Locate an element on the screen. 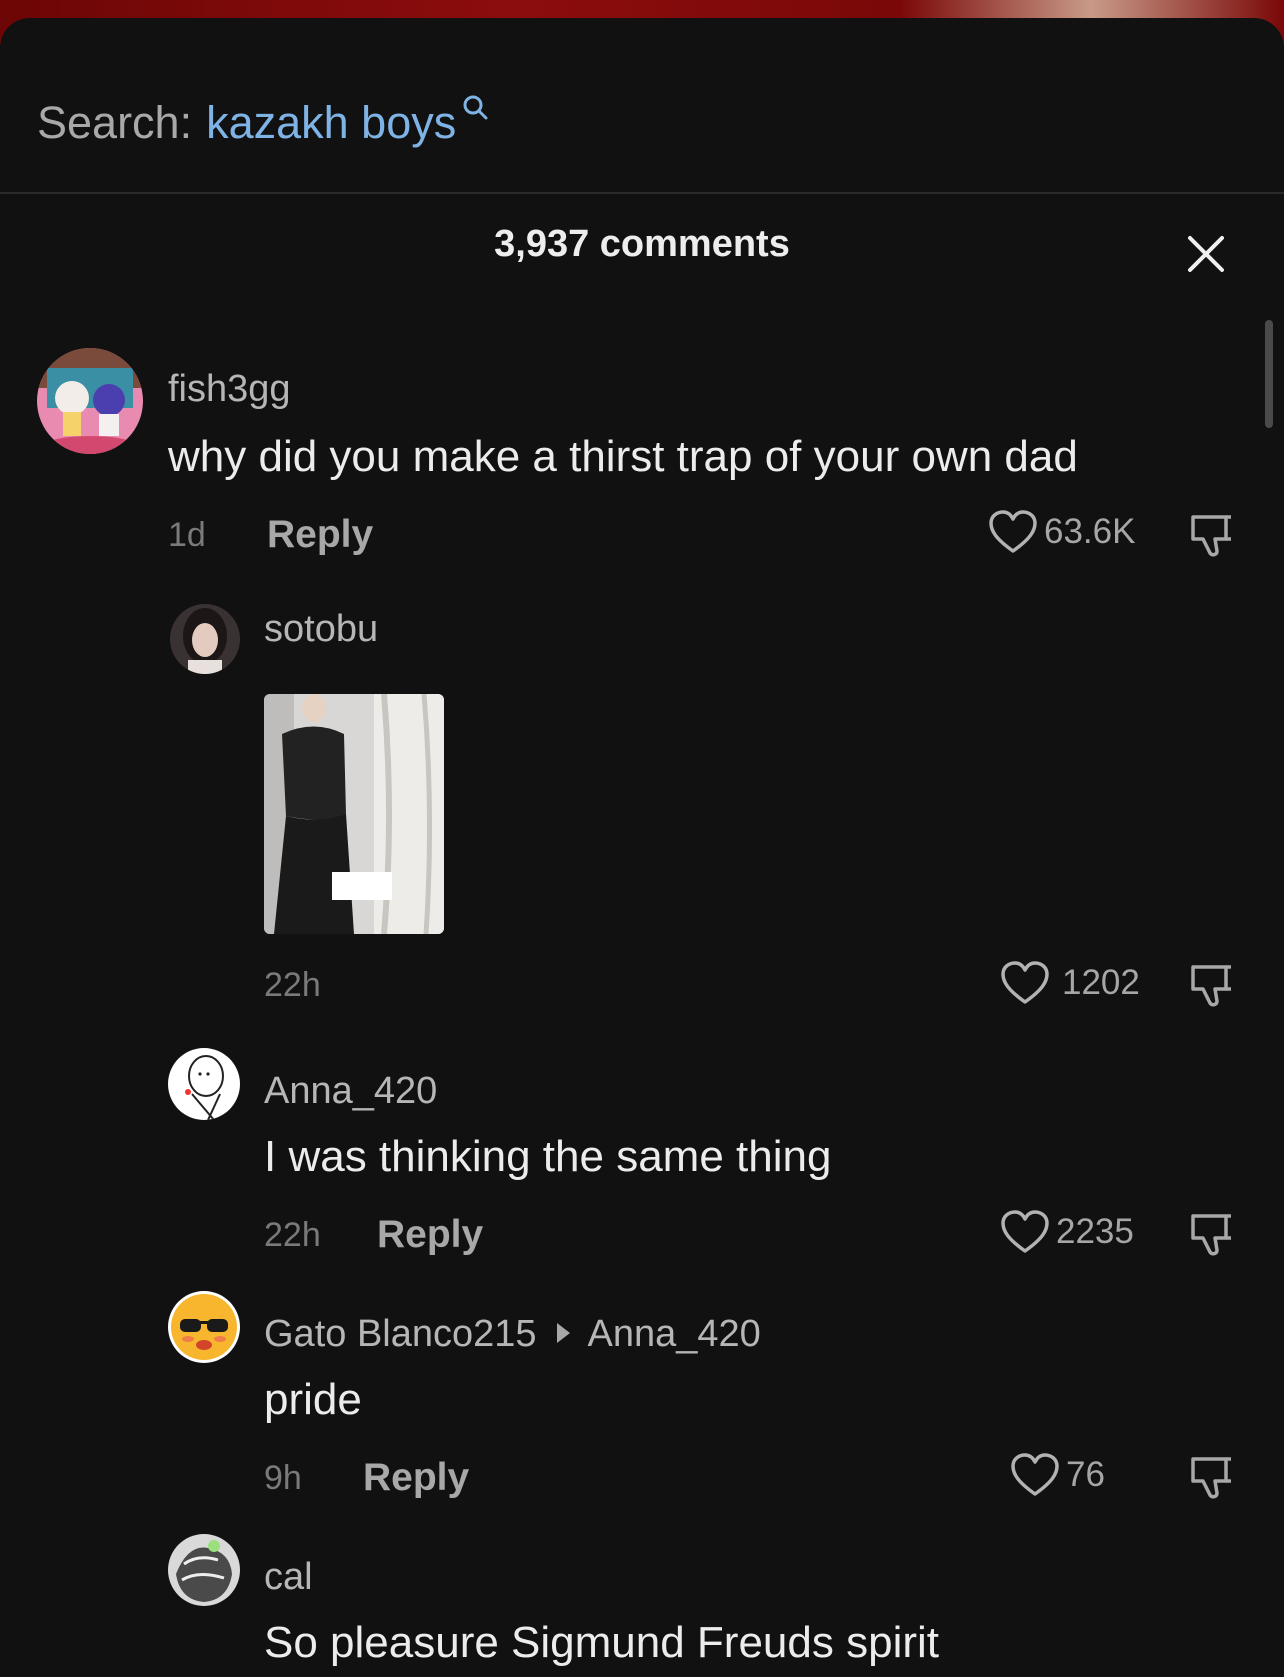 This screenshot has width=1284, height=1677. close-icon is located at coordinates (1206, 254).